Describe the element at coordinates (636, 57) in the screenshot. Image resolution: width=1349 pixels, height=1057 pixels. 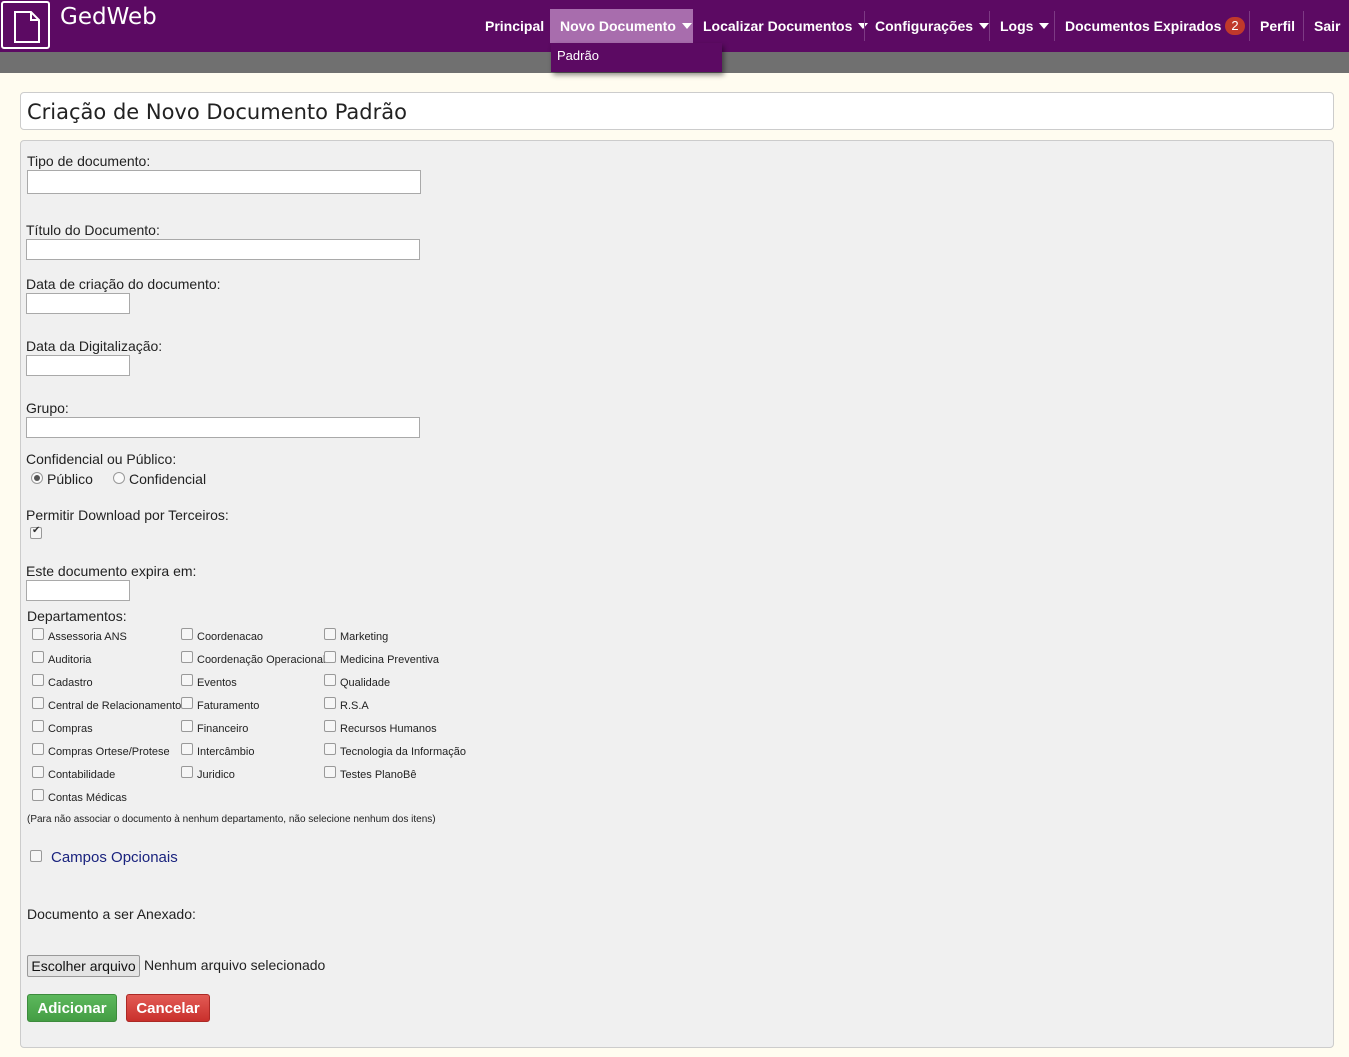
I see `novo-documento-dropdown: Padrão` at that location.